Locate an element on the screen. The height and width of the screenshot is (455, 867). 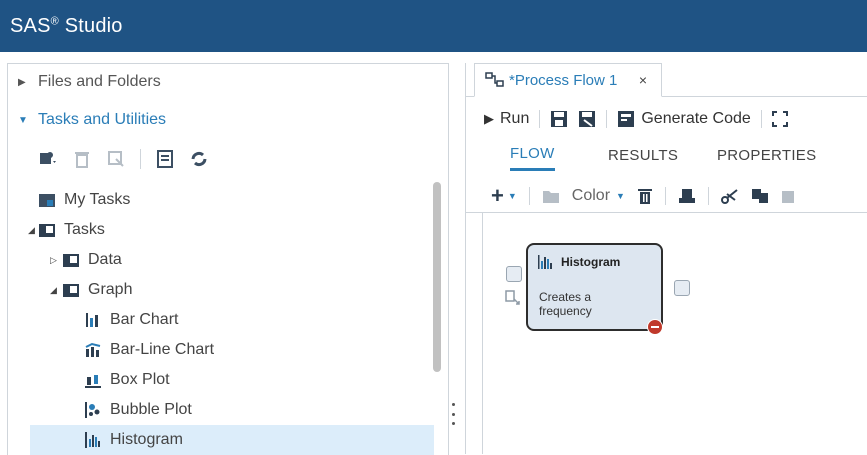
tasks-toolbar is located at coordinates (123, 159).